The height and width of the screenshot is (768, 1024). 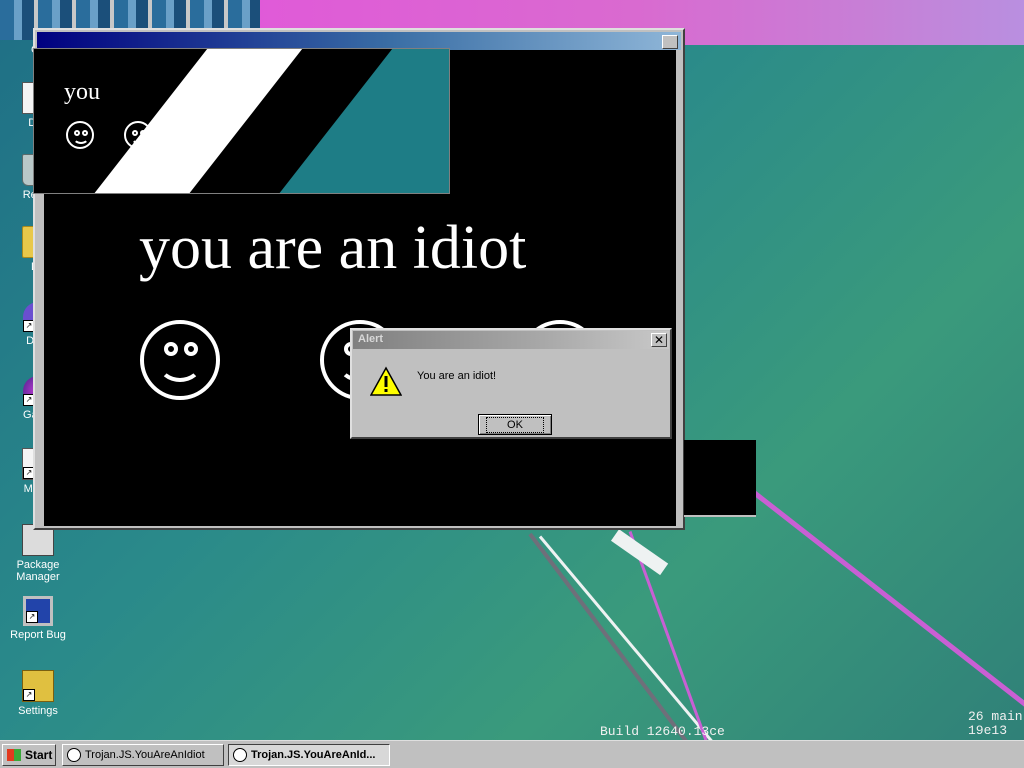 I want to click on taskbar-button-label: Trojan.JS.YouAreAnIdiot, so click(x=145, y=755).